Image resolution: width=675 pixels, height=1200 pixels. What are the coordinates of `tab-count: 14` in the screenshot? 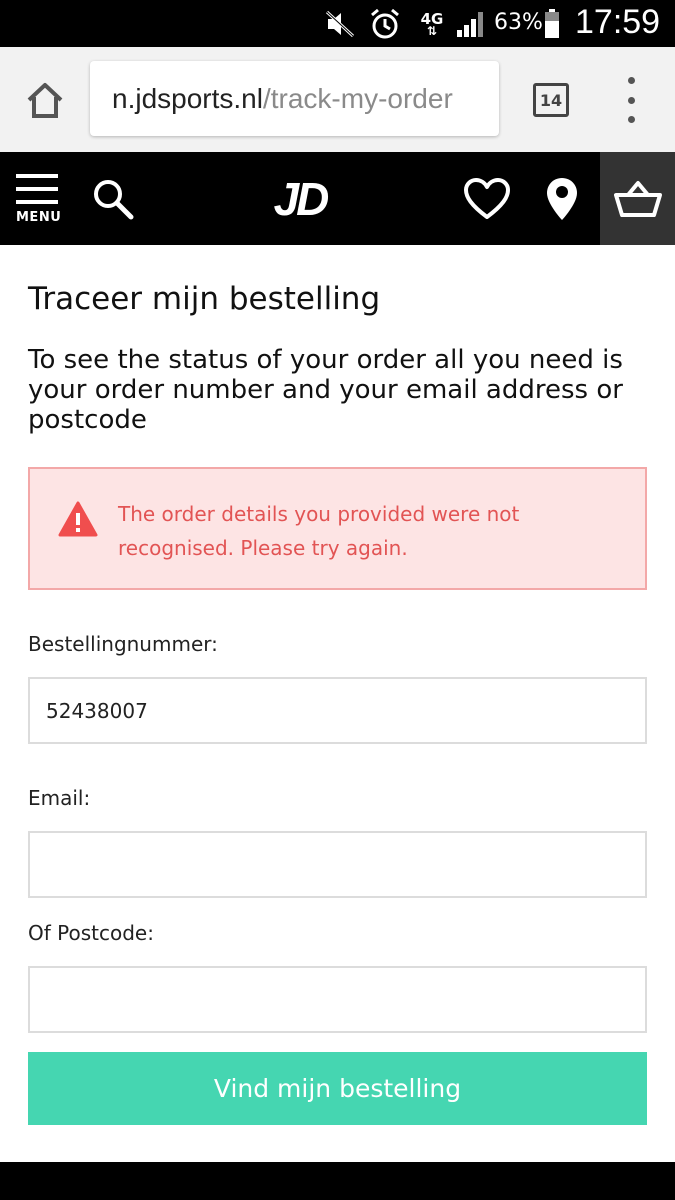 It's located at (551, 100).